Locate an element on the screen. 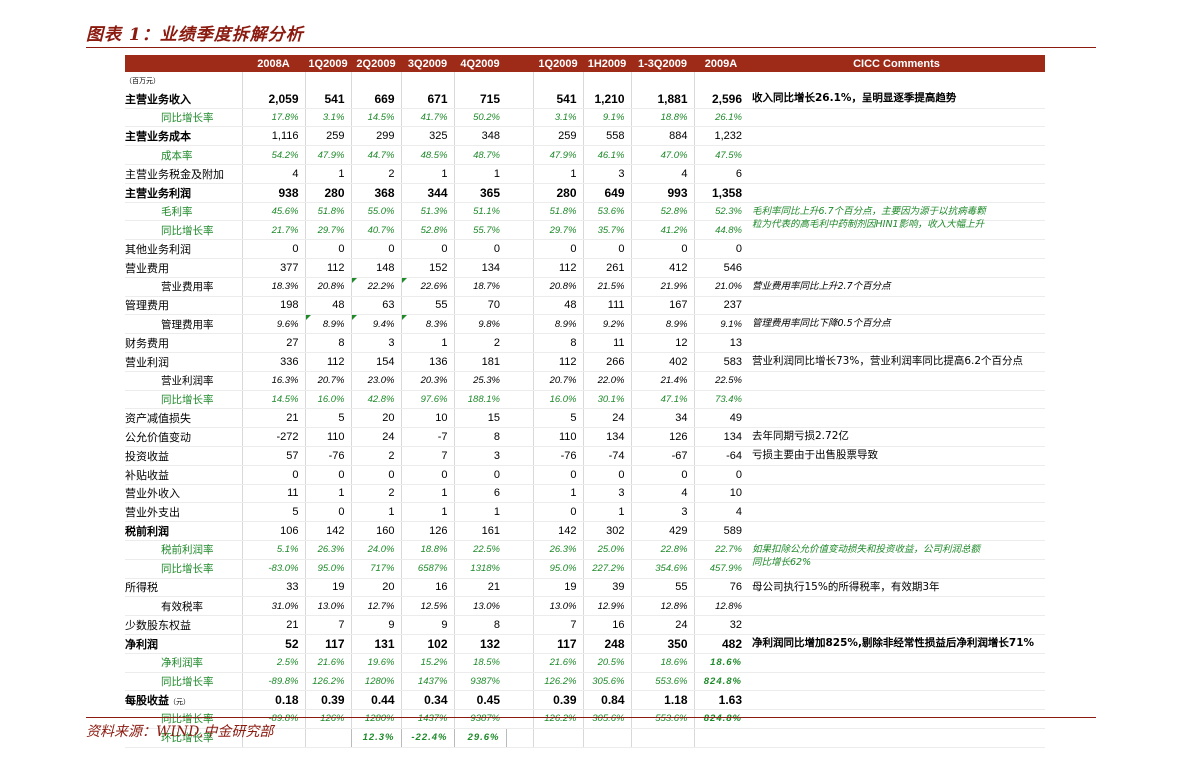  value-cell: 4 is located at coordinates (662, 174).